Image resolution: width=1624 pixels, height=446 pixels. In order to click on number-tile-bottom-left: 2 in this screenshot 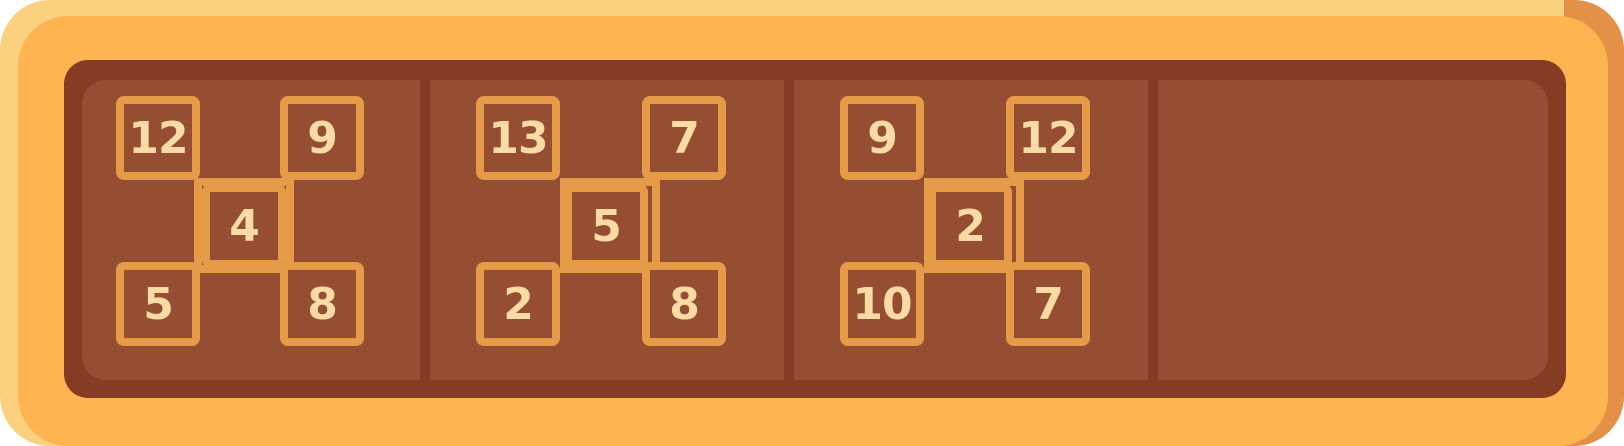, I will do `click(518, 304)`.